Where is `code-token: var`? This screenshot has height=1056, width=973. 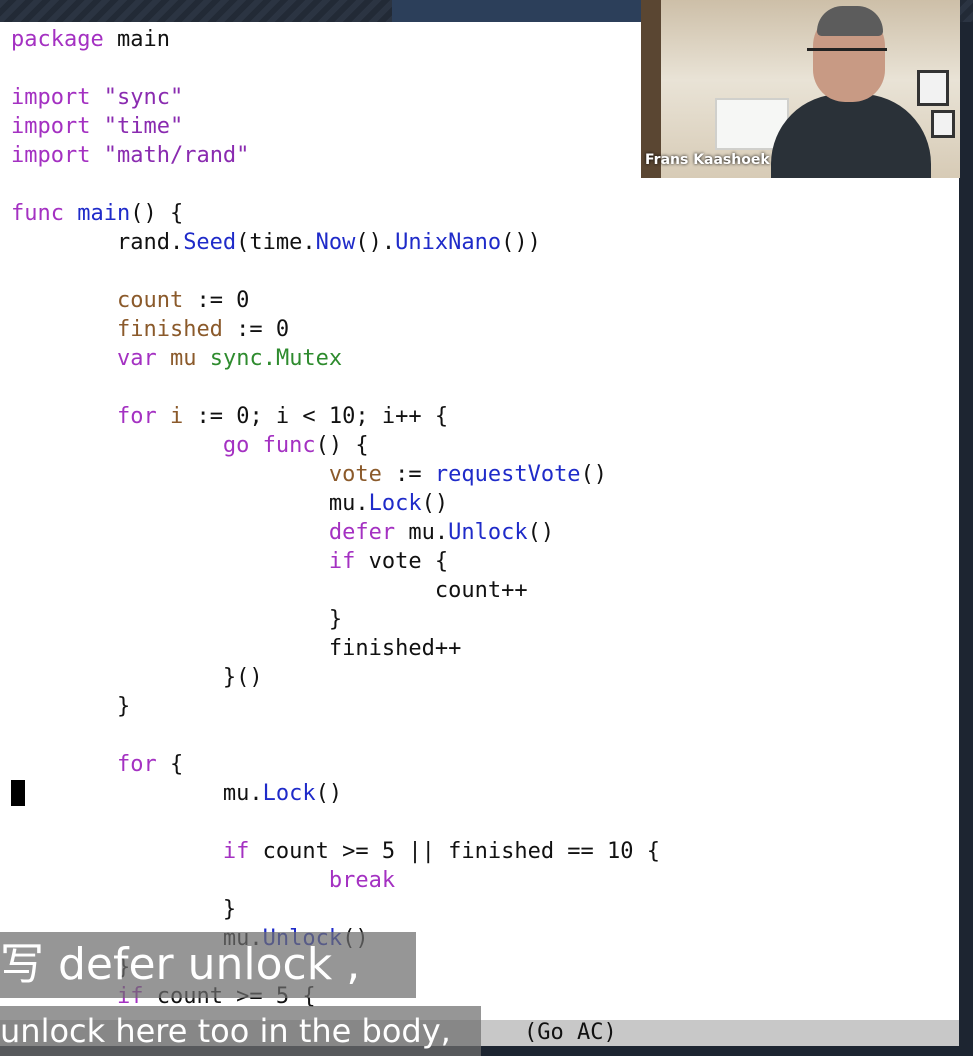
code-token: var is located at coordinates (136, 358).